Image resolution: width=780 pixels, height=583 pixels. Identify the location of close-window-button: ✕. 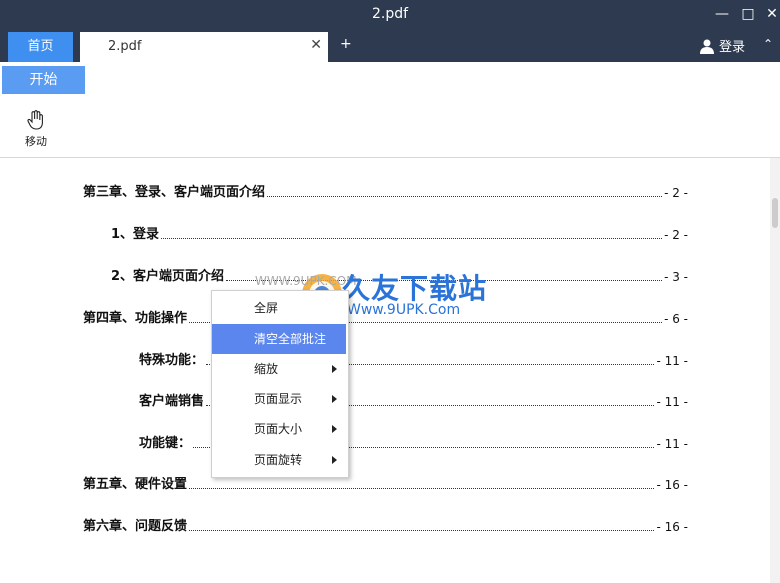
(771, 14).